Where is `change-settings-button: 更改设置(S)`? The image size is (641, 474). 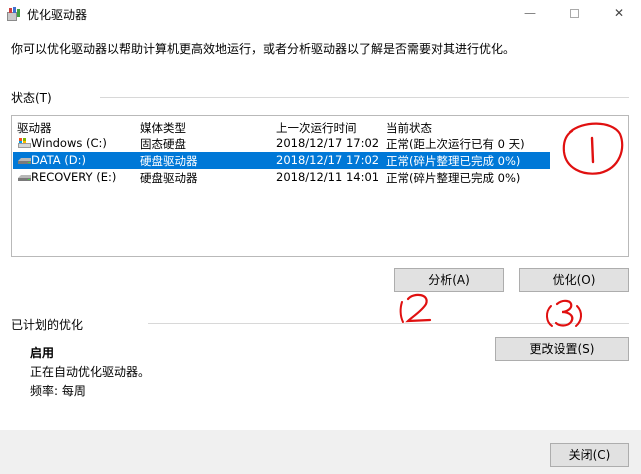
change-settings-button: 更改设置(S) is located at coordinates (562, 349).